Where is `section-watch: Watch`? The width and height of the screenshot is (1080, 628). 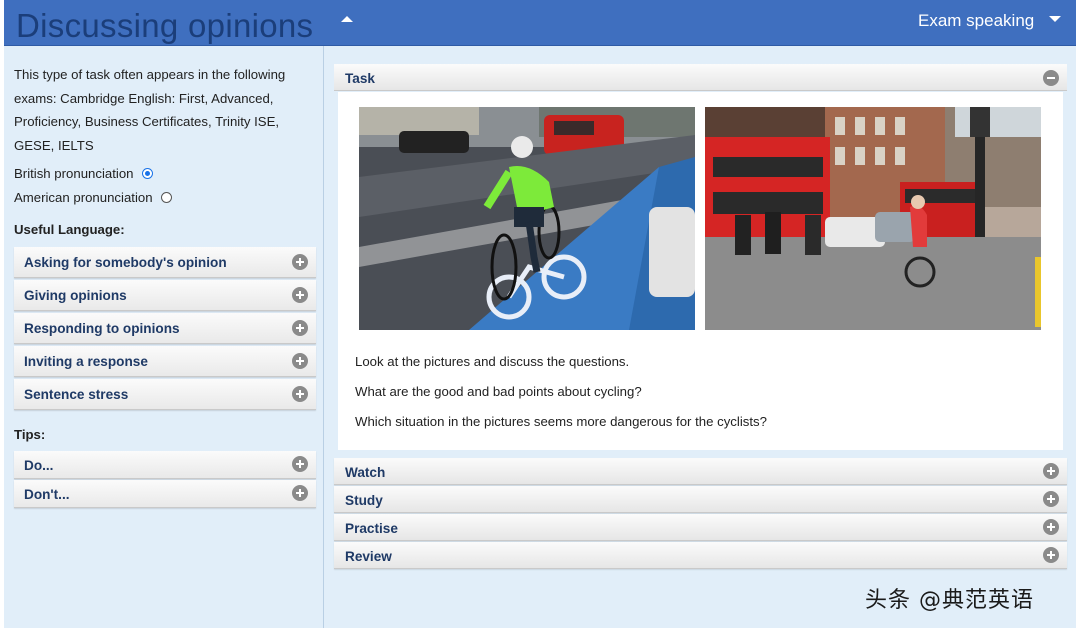 section-watch: Watch is located at coordinates (700, 471).